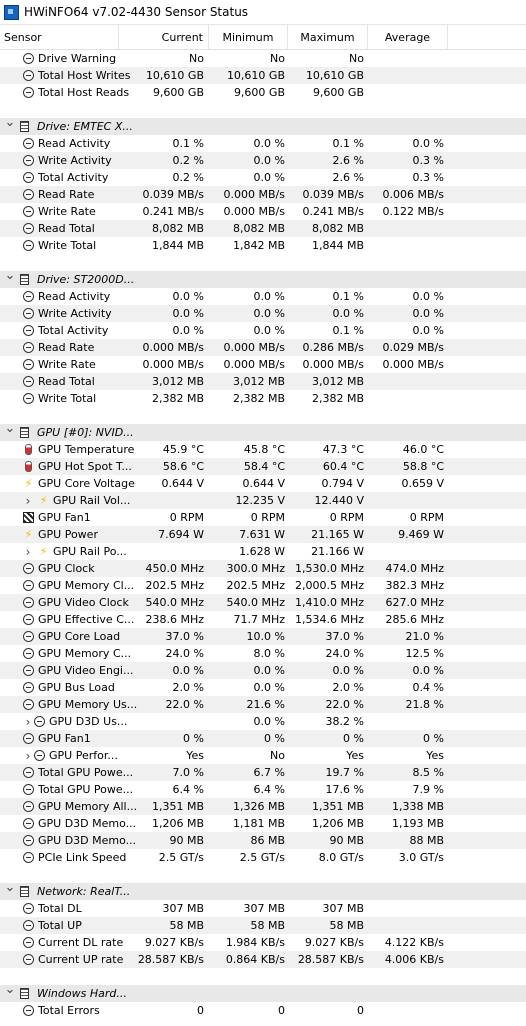 The image size is (526, 1026). I want to click on minimum-value: 1,842 MB, so click(258, 245).